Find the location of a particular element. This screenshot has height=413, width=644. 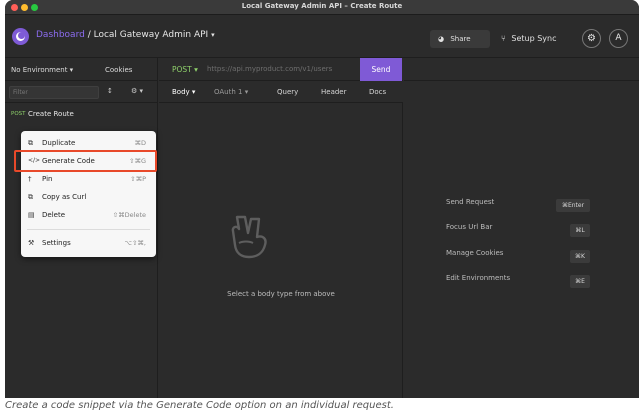

app-logo-icon is located at coordinates (20, 36).